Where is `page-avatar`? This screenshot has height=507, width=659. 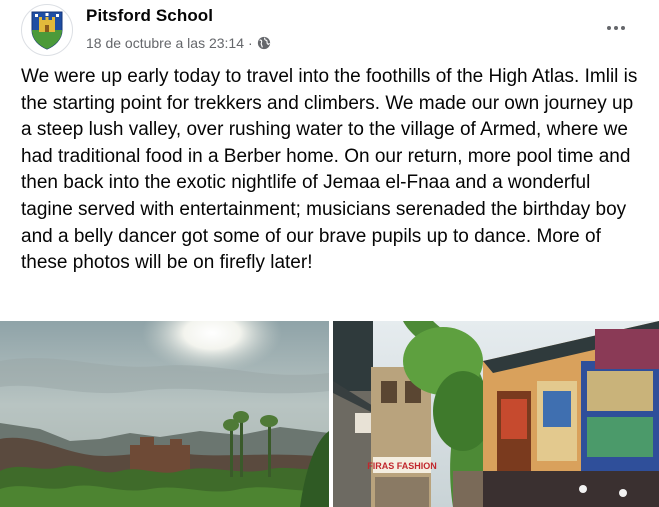
page-avatar is located at coordinates (47, 30).